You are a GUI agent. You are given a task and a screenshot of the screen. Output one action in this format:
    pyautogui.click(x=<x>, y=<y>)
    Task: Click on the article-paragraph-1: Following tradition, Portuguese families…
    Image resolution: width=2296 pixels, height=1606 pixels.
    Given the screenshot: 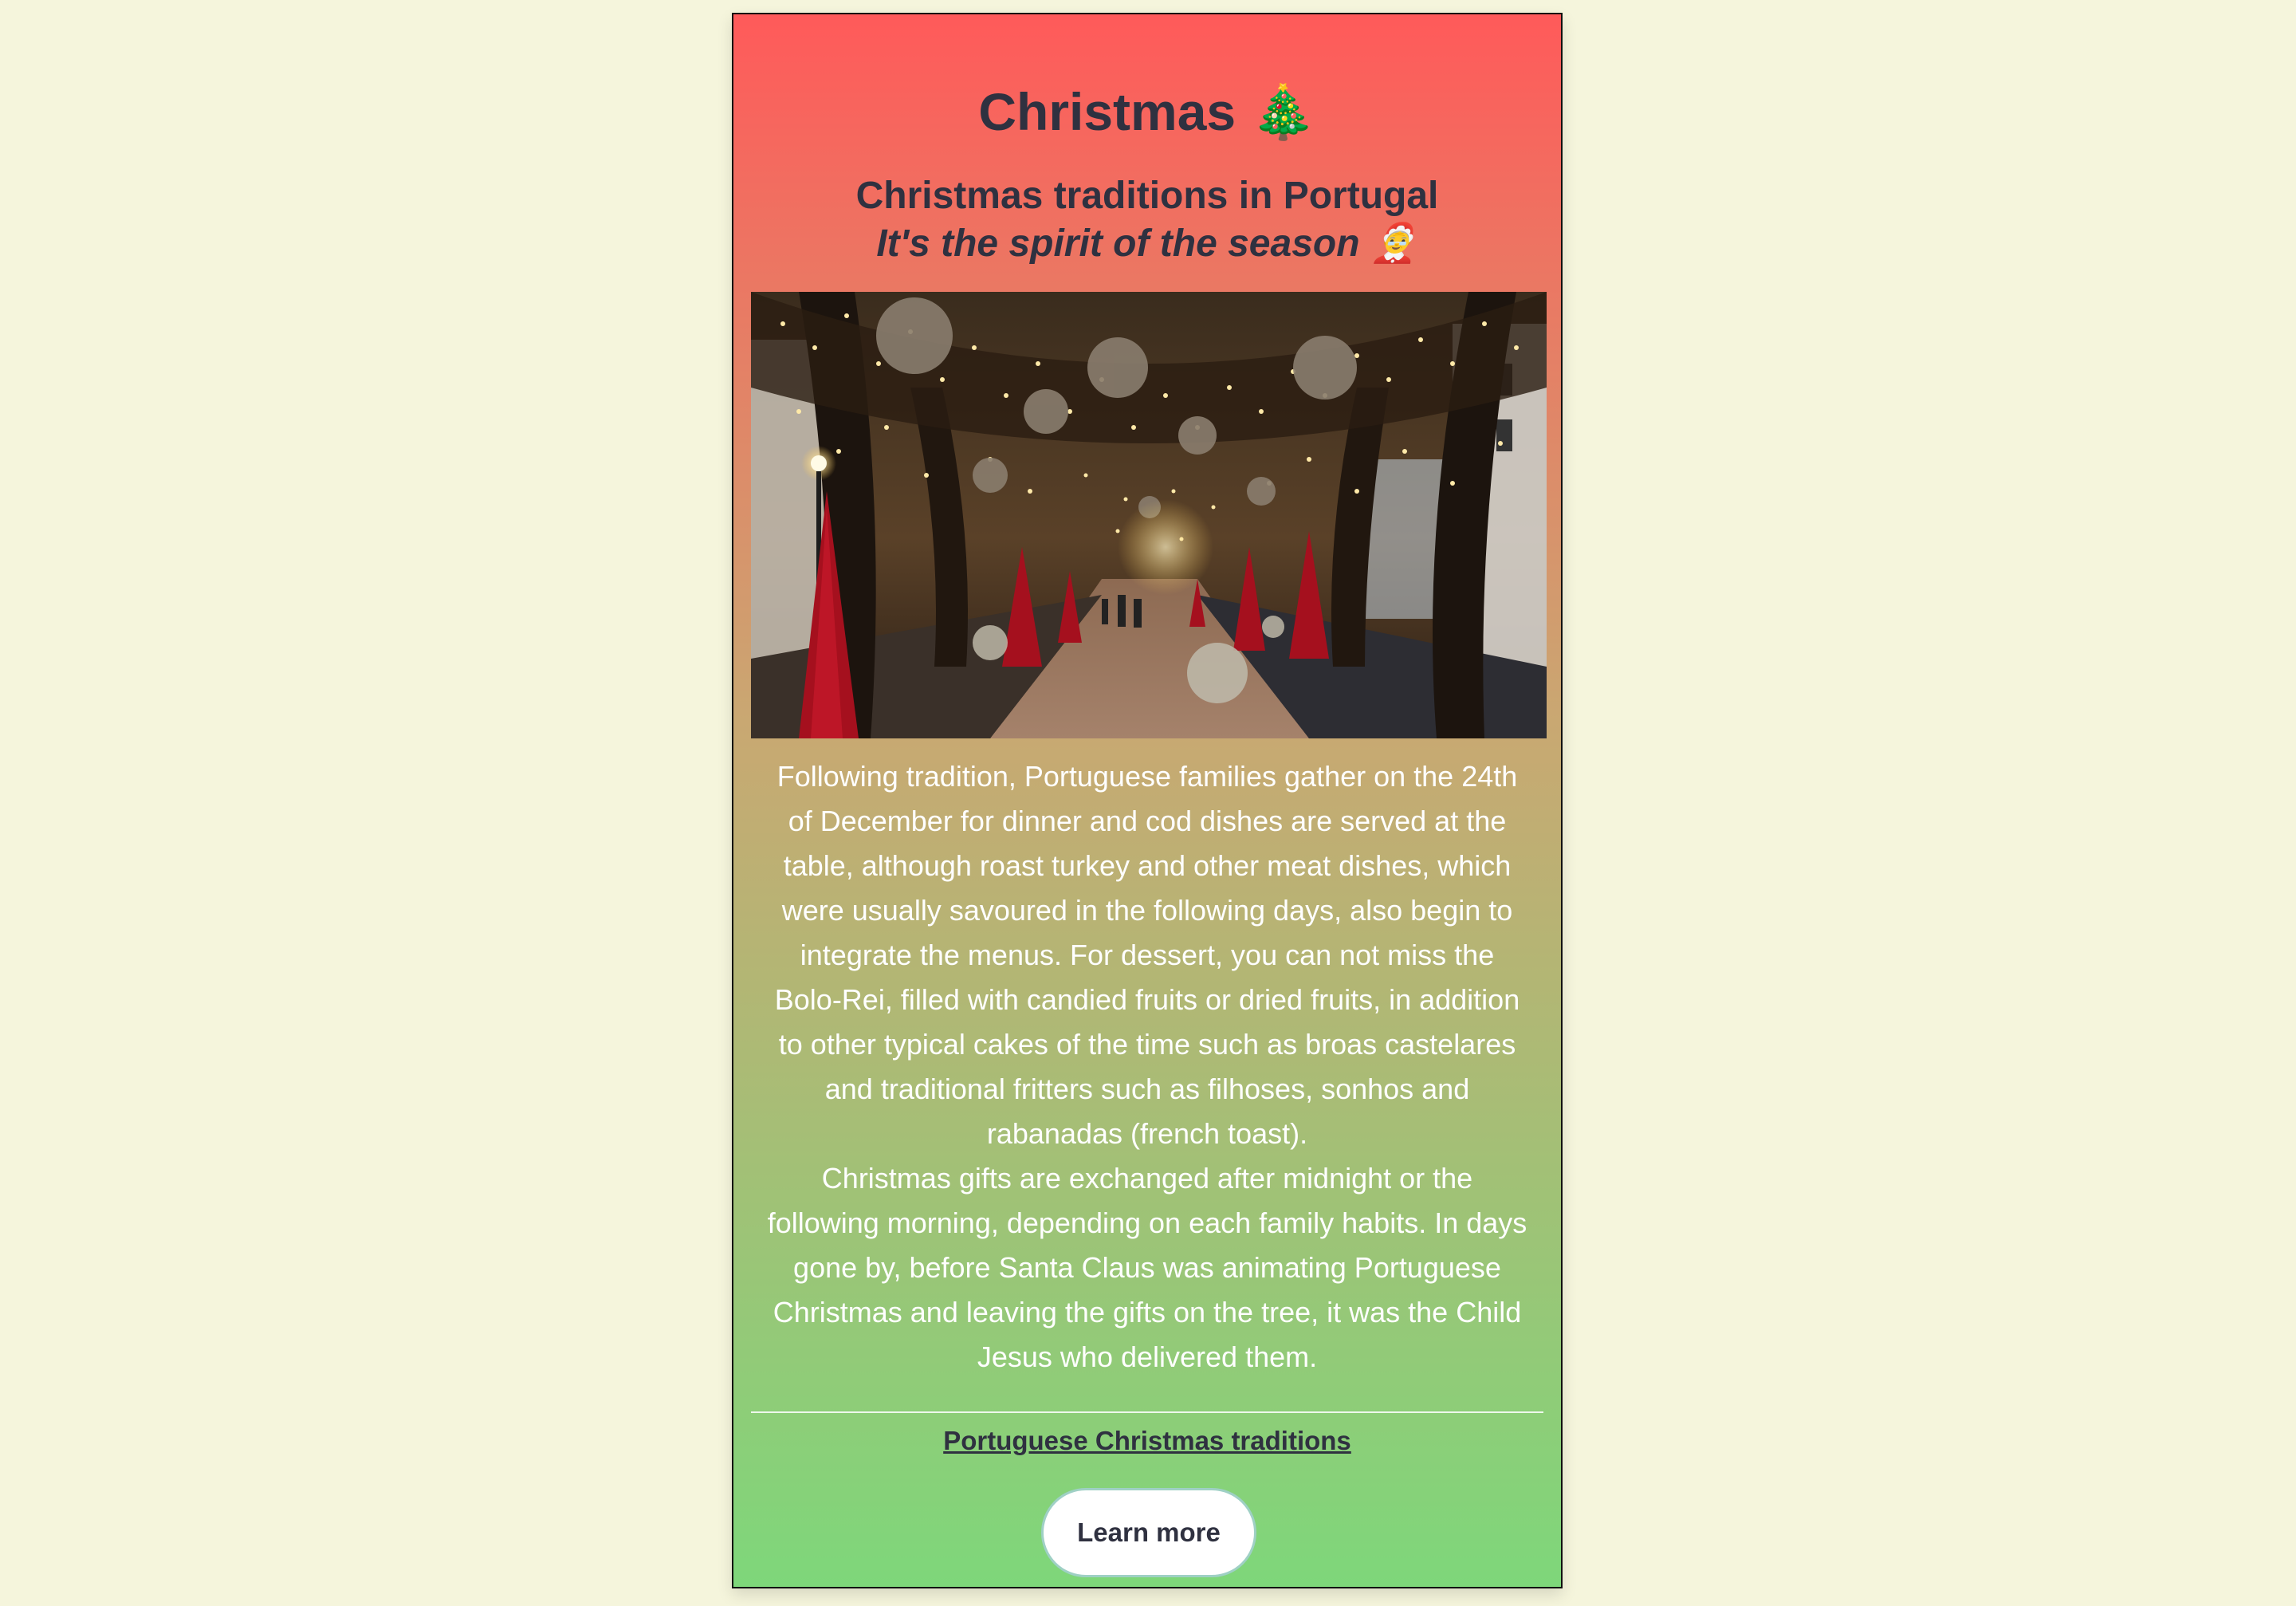 What is the action you would take?
    pyautogui.click(x=1147, y=955)
    